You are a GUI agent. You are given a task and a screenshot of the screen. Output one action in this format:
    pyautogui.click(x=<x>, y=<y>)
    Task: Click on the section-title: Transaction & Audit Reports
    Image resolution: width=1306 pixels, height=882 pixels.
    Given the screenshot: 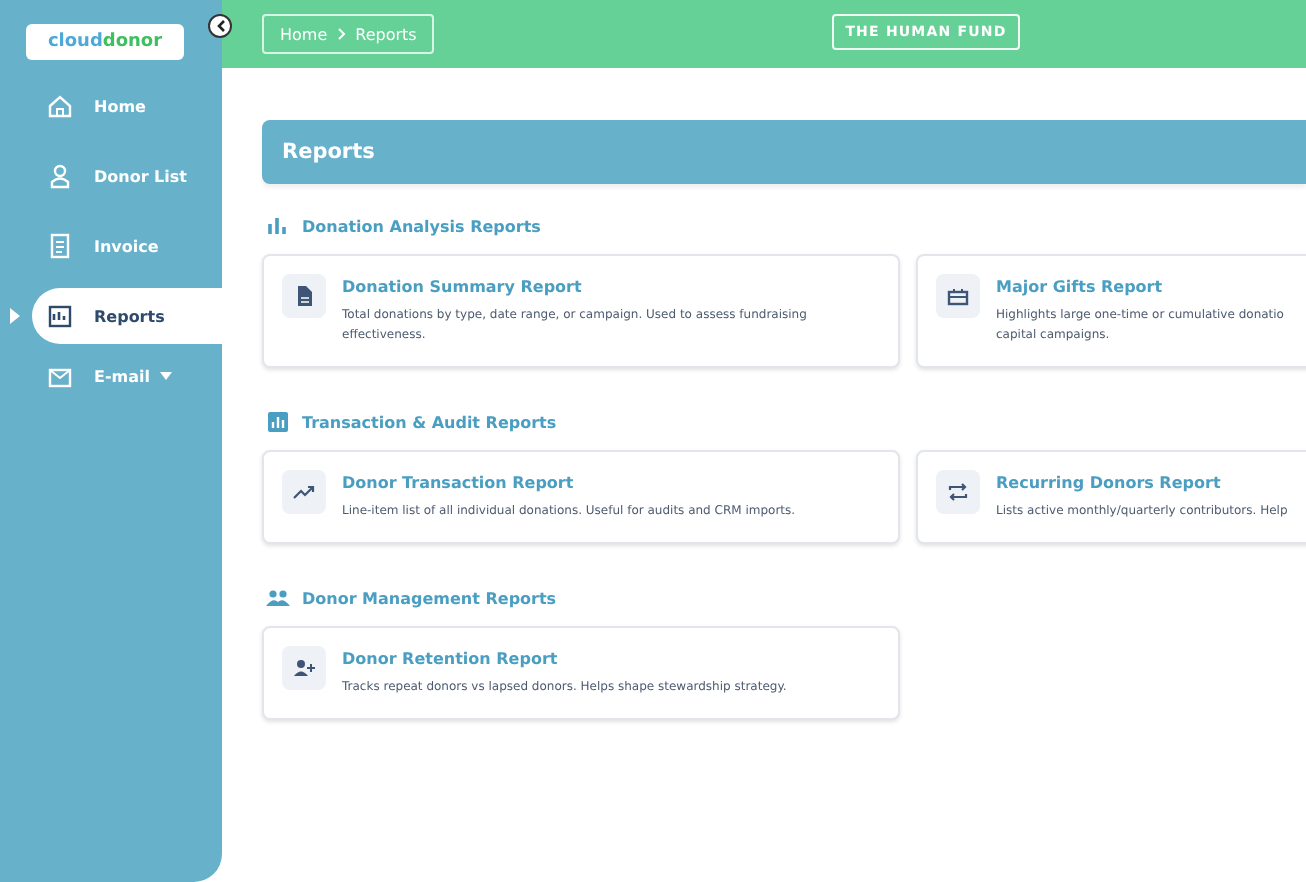 What is the action you would take?
    pyautogui.click(x=429, y=422)
    